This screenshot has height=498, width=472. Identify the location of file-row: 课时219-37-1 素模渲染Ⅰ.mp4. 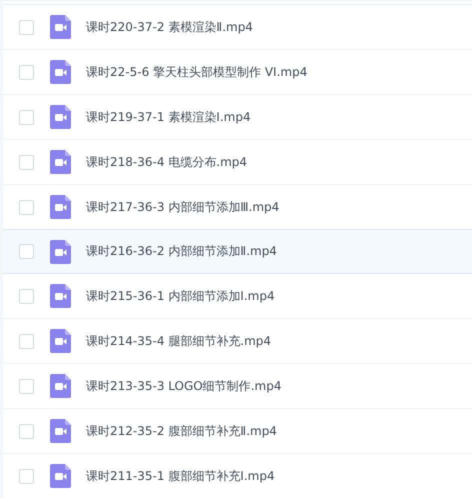
(237, 116).